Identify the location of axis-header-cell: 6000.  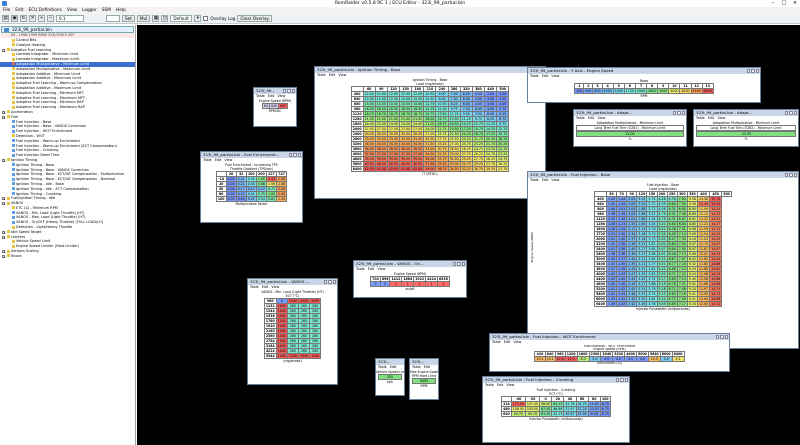
(666, 354).